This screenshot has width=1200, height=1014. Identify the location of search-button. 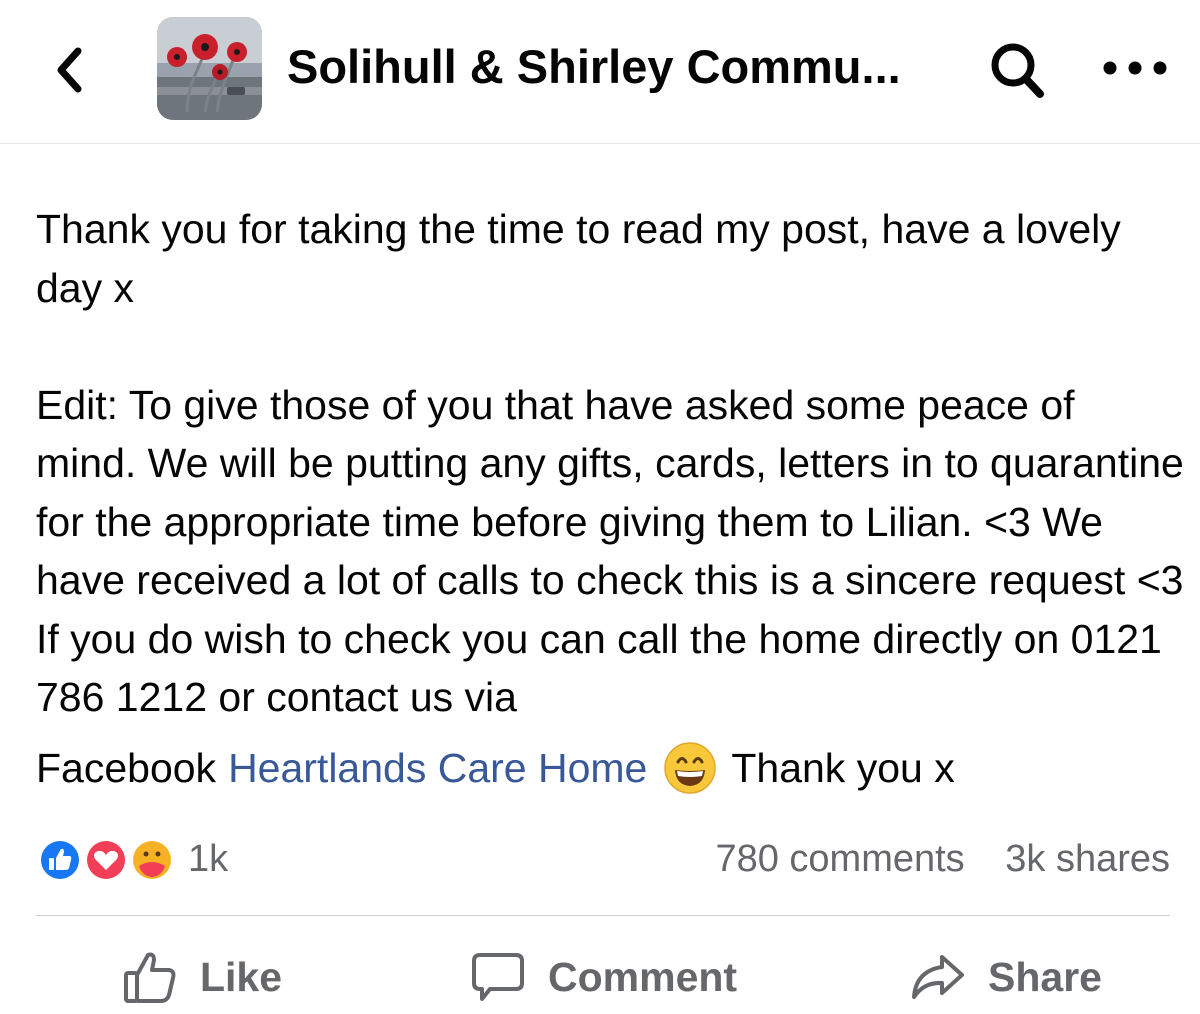
(1018, 71).